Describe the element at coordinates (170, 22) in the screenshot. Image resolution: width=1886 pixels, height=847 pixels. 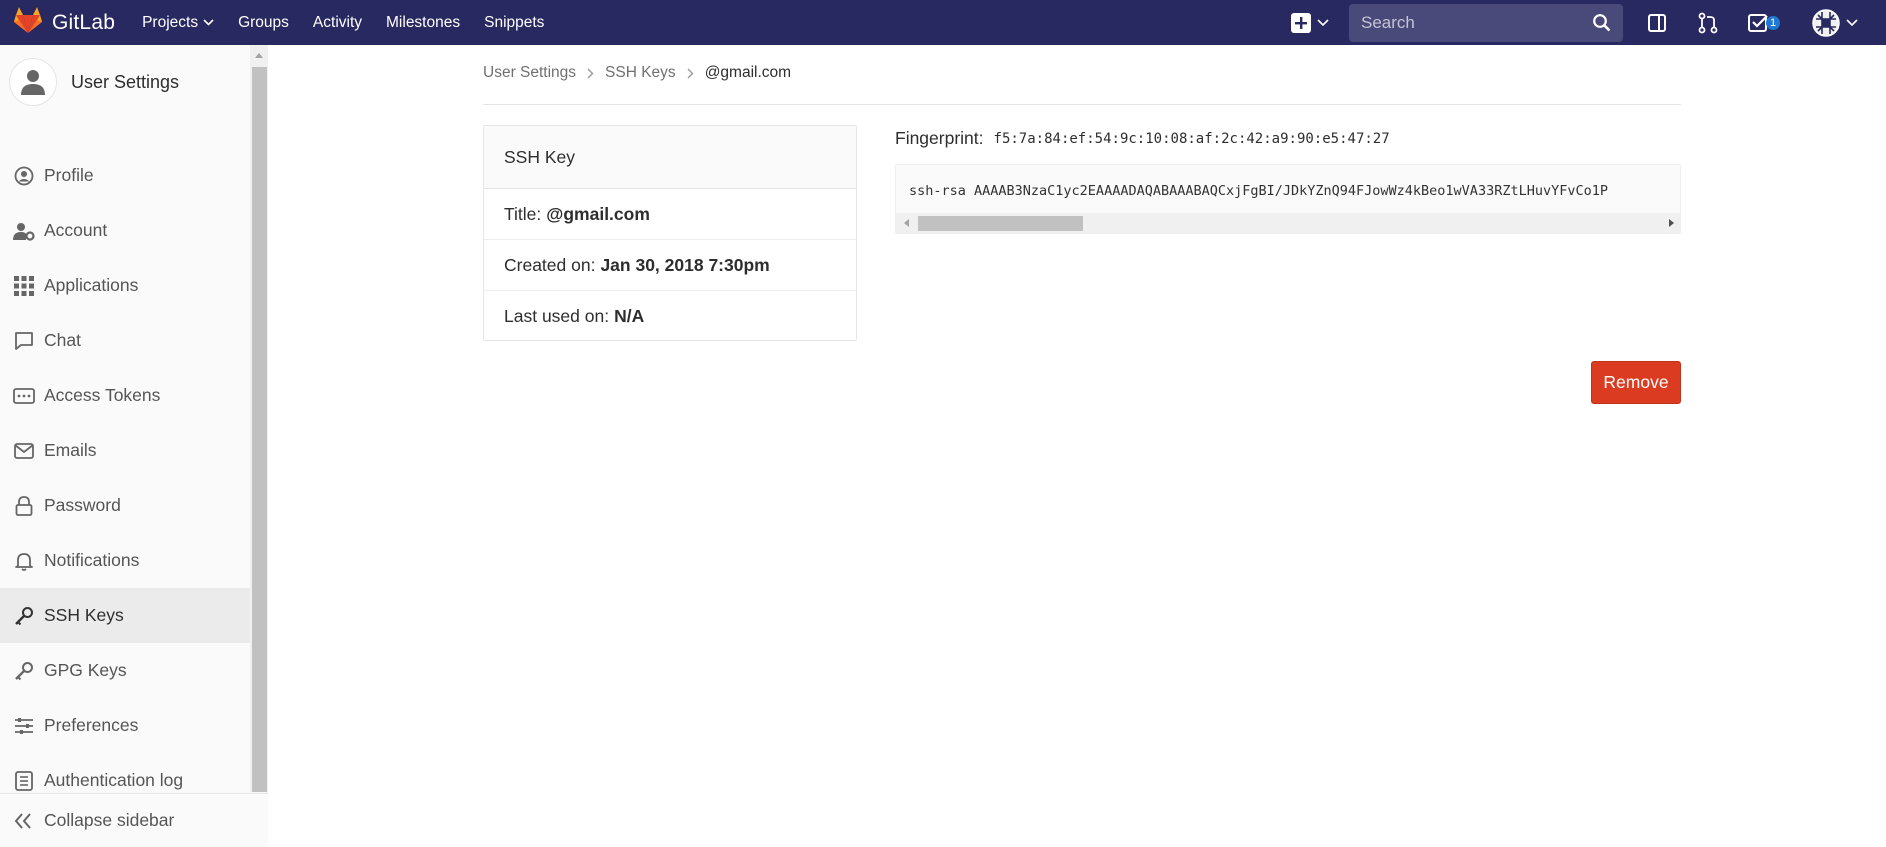
I see `nav-projects-label: Projects` at that location.